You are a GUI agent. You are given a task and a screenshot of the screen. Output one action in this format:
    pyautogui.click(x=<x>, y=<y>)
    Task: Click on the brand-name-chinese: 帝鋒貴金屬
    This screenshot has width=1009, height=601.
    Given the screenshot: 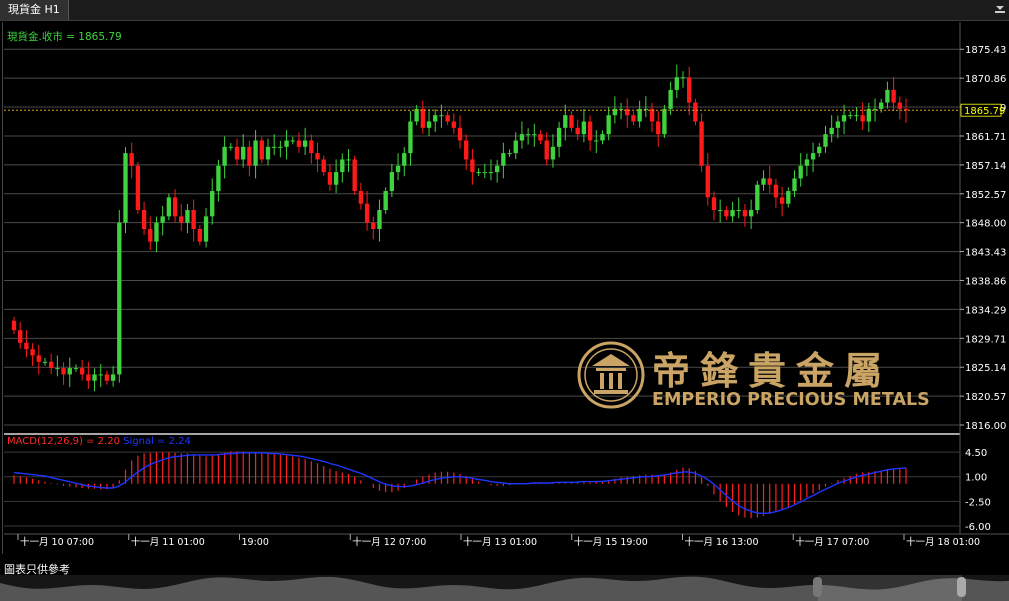 What is the action you would take?
    pyautogui.click(x=772, y=370)
    